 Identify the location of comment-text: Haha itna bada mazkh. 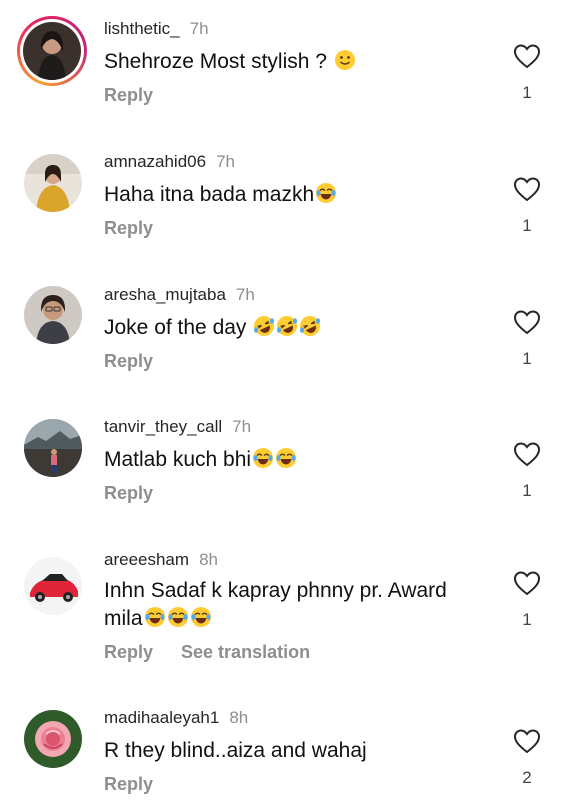
(299, 195).